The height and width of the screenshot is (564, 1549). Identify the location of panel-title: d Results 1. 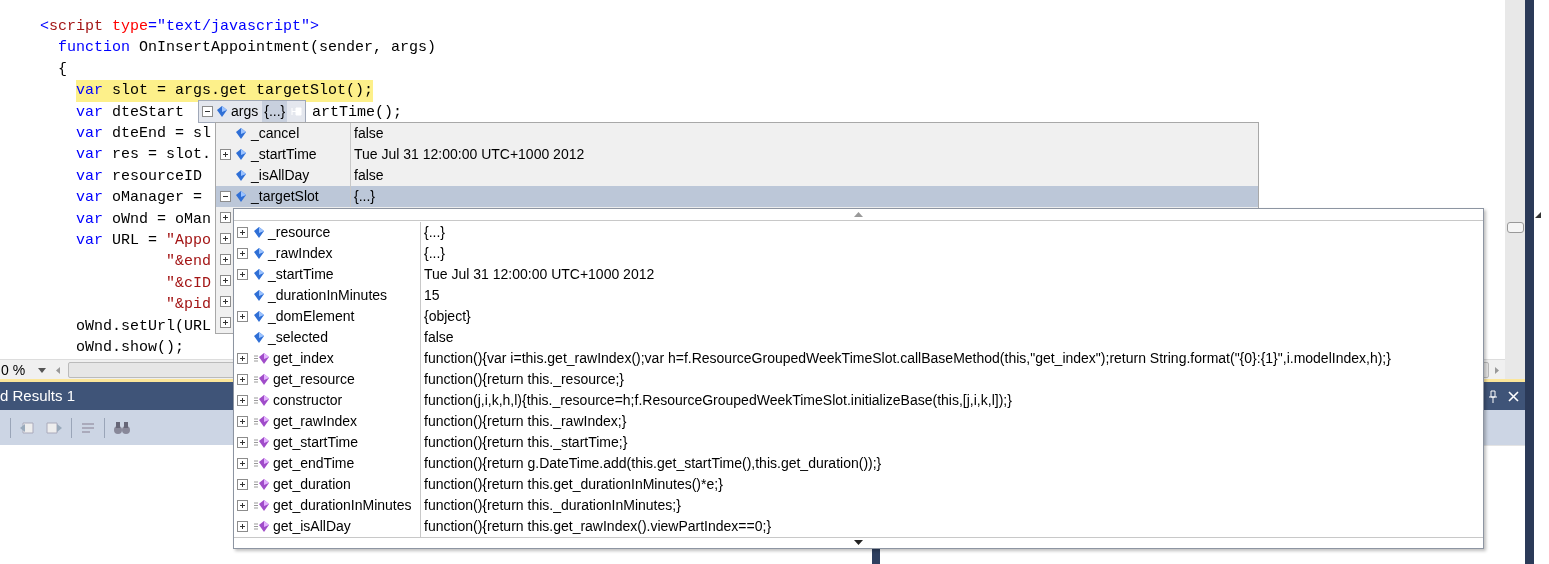
(38, 395).